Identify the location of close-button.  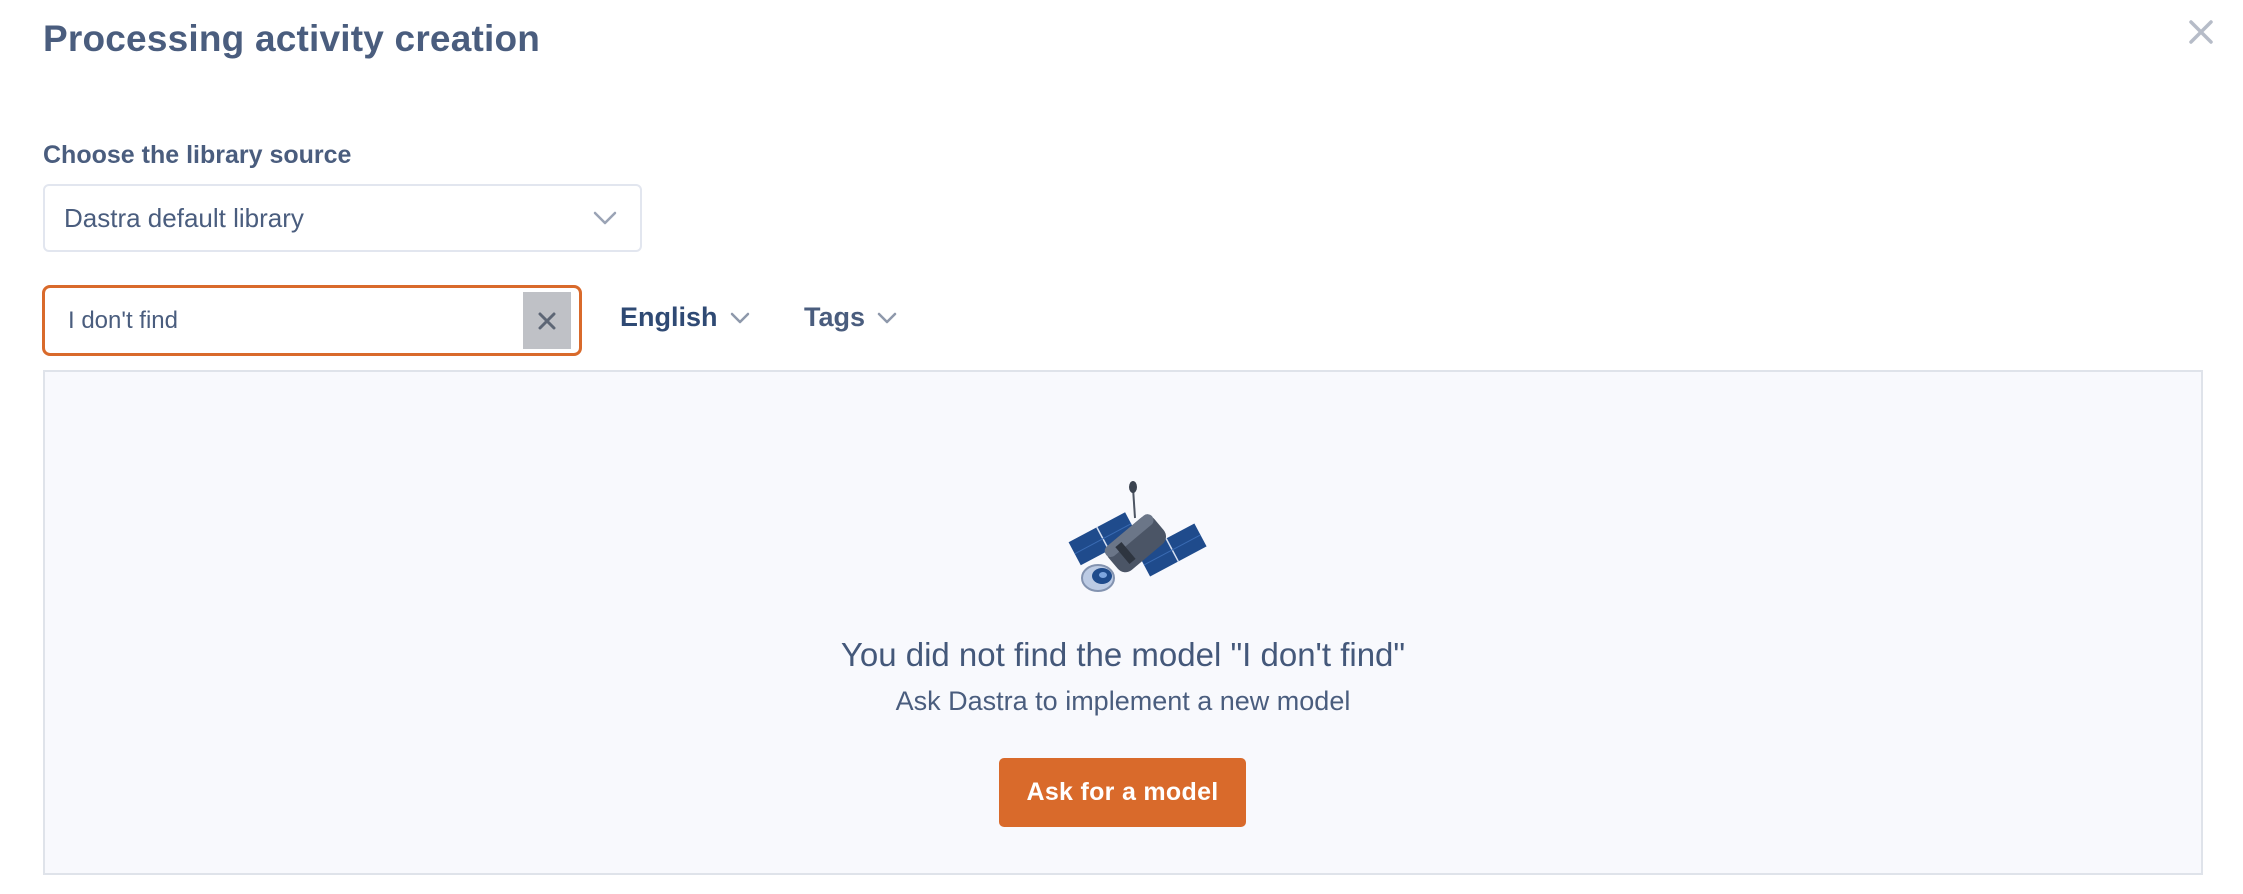
(2201, 32).